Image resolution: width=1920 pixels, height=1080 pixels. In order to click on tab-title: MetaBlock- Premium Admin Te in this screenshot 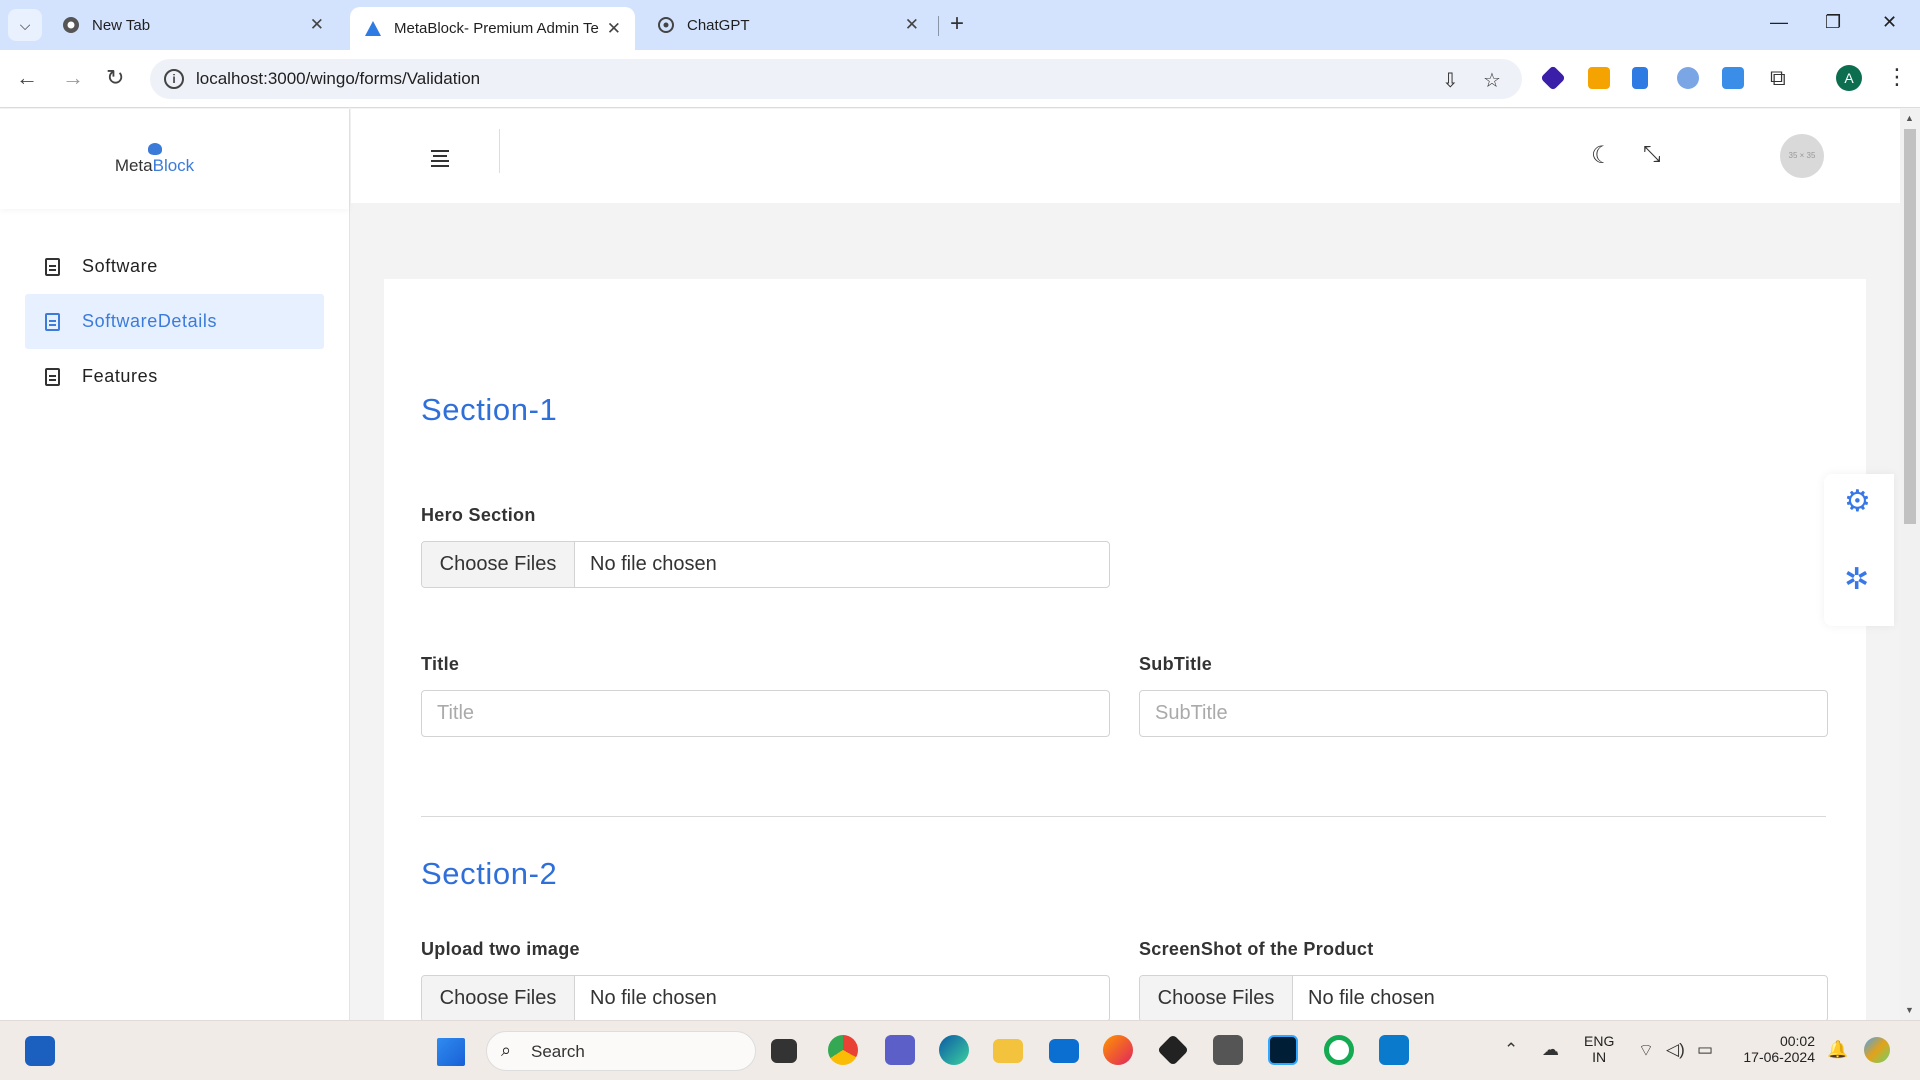, I will do `click(496, 28)`.